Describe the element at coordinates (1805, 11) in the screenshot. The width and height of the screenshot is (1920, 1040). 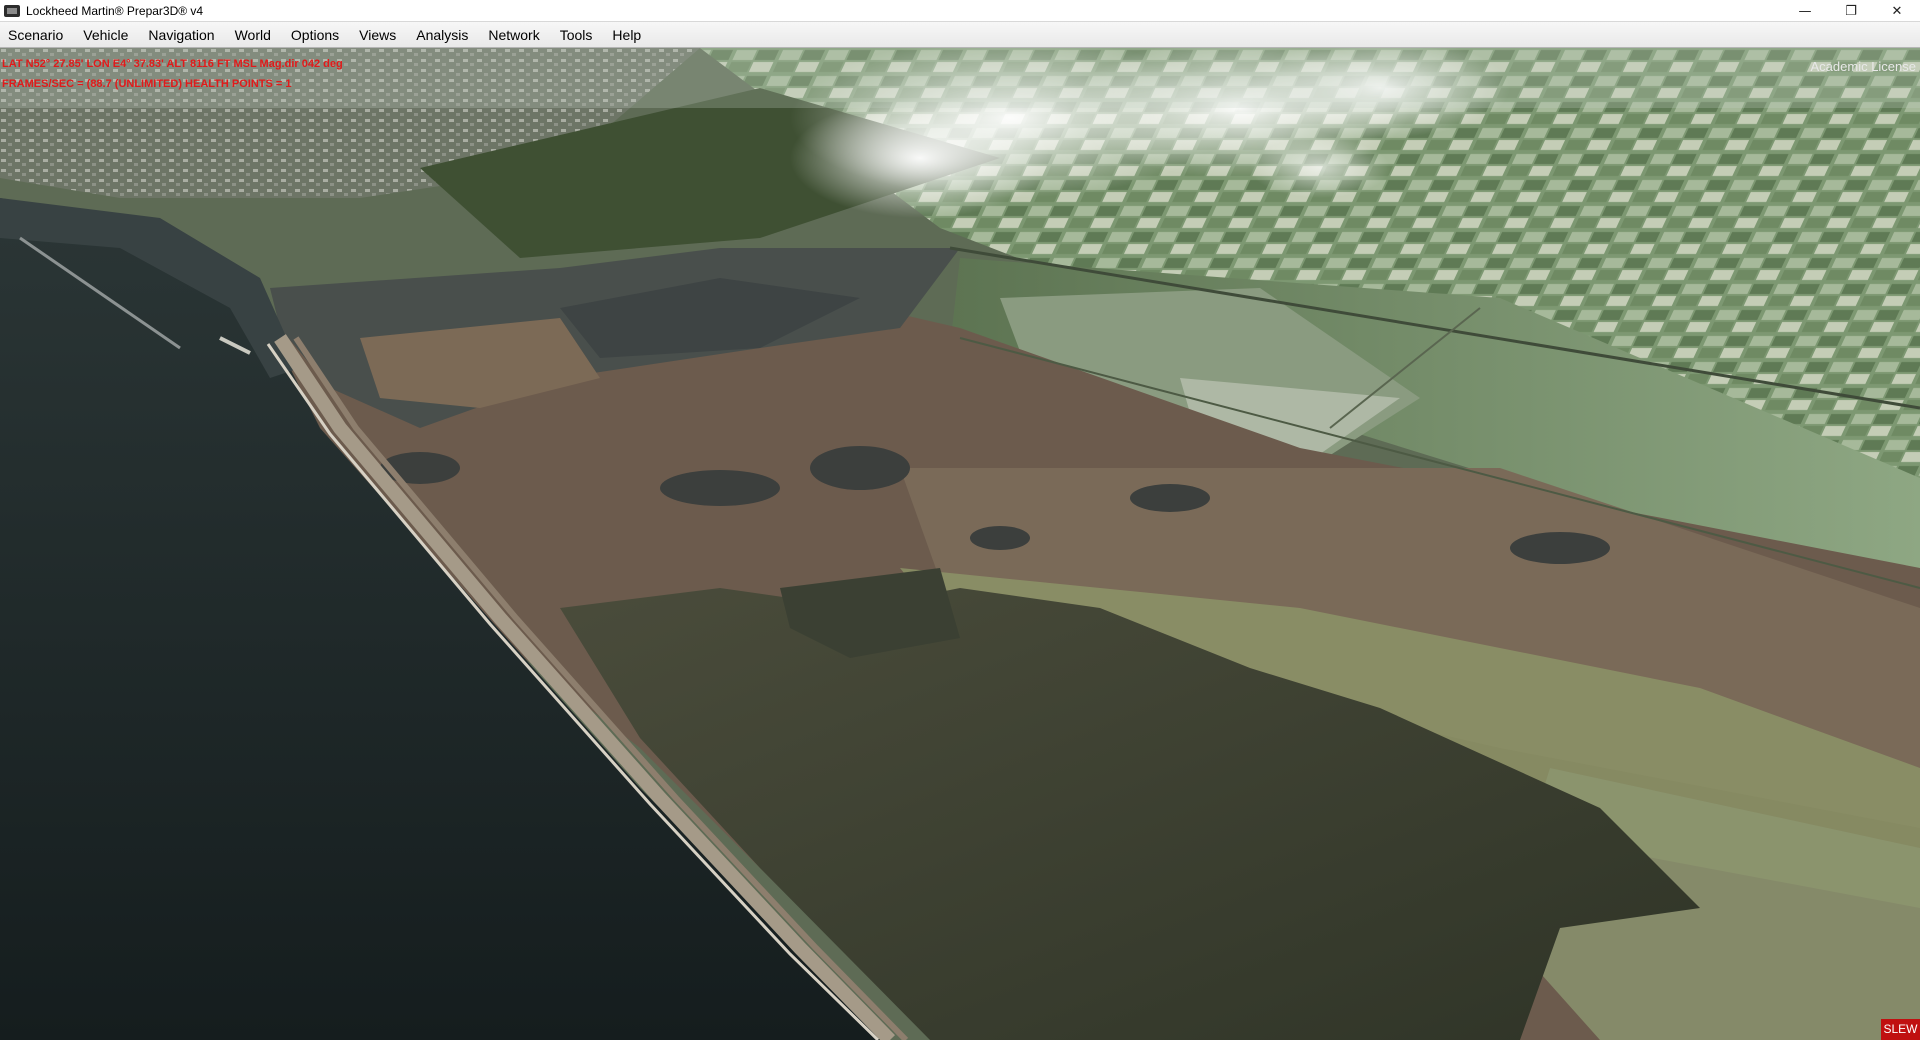
I see `minimize-button: —` at that location.